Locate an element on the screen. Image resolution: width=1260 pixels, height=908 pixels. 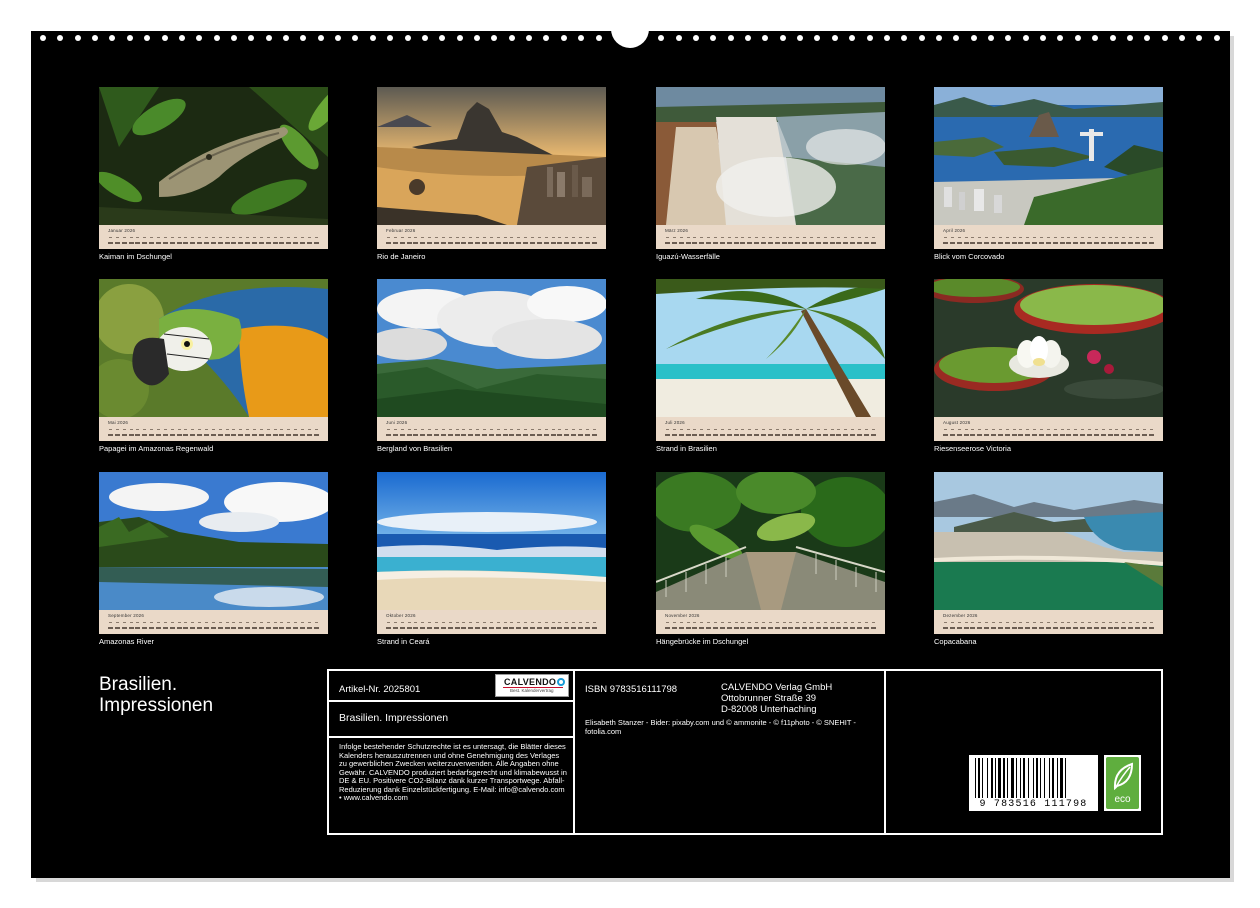
month-panel-february: Februar 2026 Rio de Janeiro is located at coordinates (491, 174).